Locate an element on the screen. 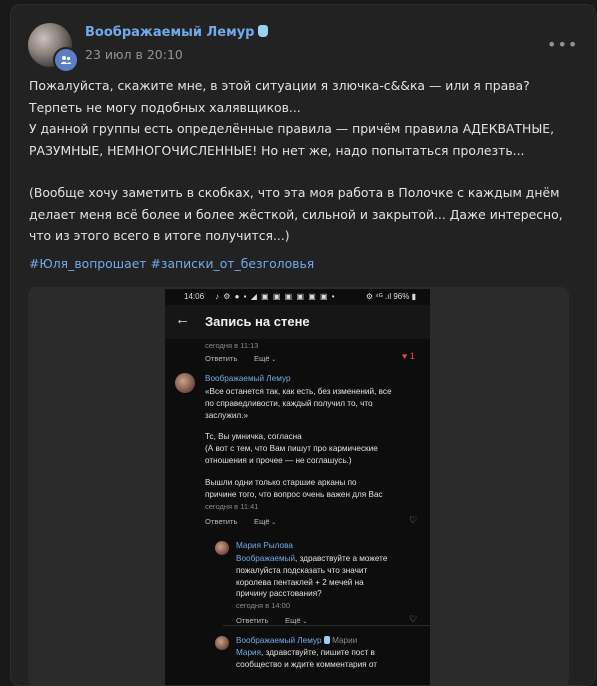  comment-time: сегодня в 11:41 is located at coordinates (232, 506).